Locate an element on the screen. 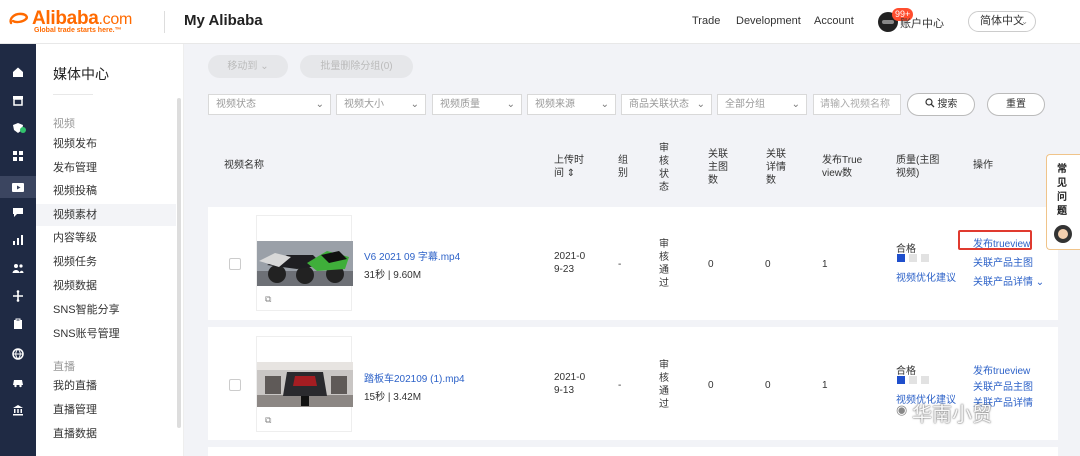  column-header-quality: 质量(主图视频) is located at coordinates (918, 167).